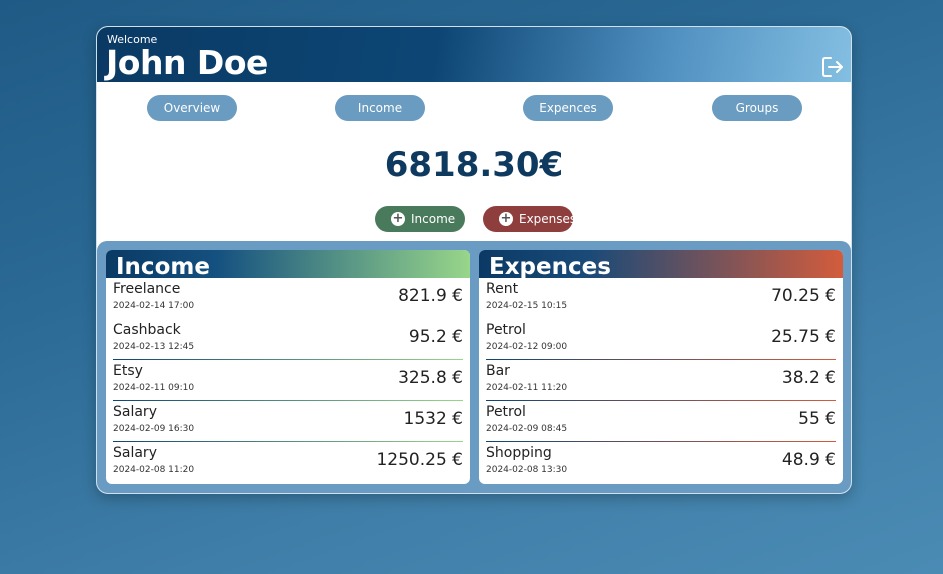 Image resolution: width=943 pixels, height=574 pixels. I want to click on nav-income: Income, so click(380, 108).